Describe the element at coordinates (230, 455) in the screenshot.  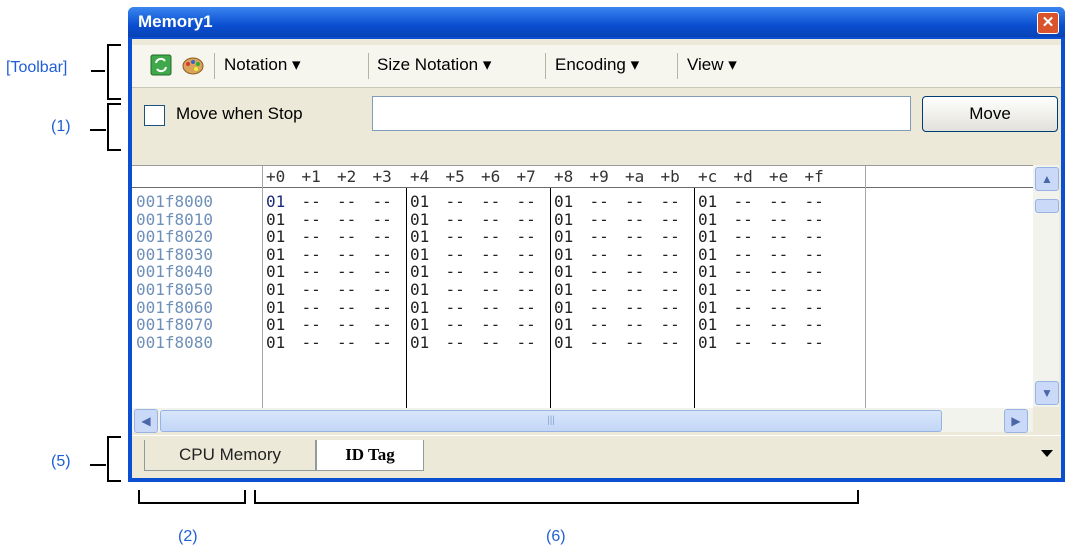
I see `tab-cpu-memory: CPU Memory` at that location.